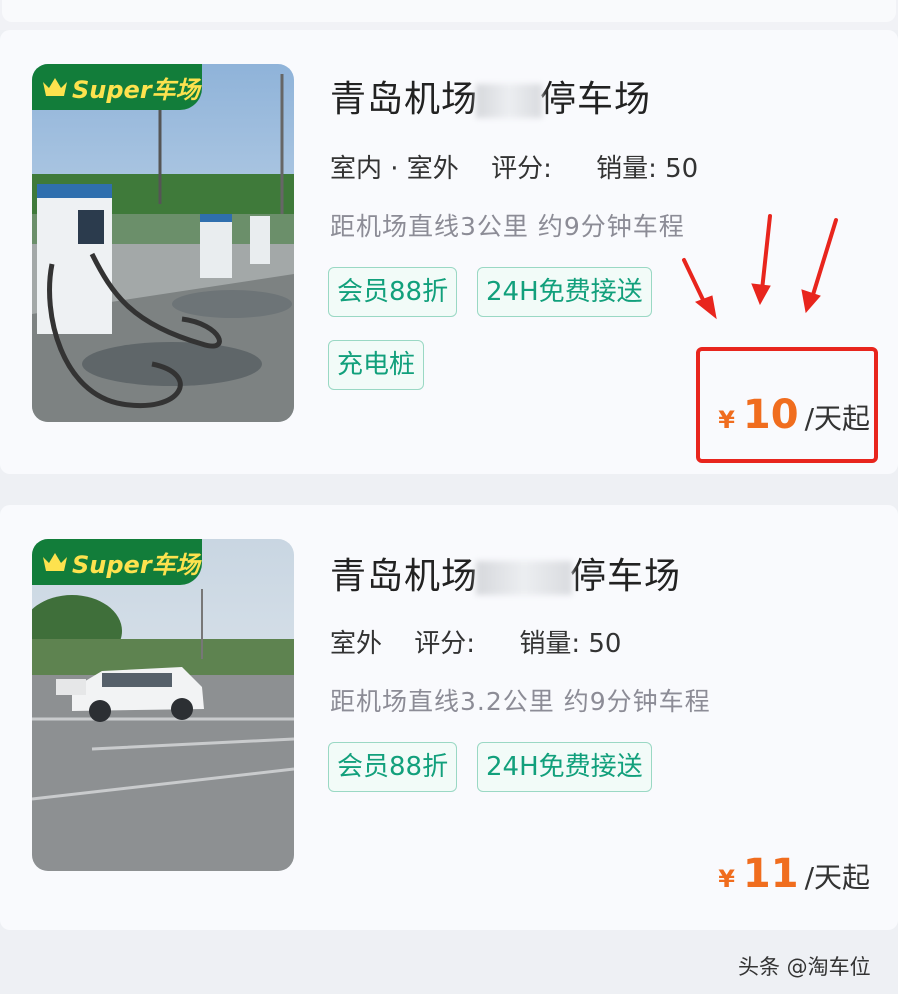 The image size is (898, 994). Describe the element at coordinates (726, 879) in the screenshot. I see `currency-symbol: ¥` at that location.